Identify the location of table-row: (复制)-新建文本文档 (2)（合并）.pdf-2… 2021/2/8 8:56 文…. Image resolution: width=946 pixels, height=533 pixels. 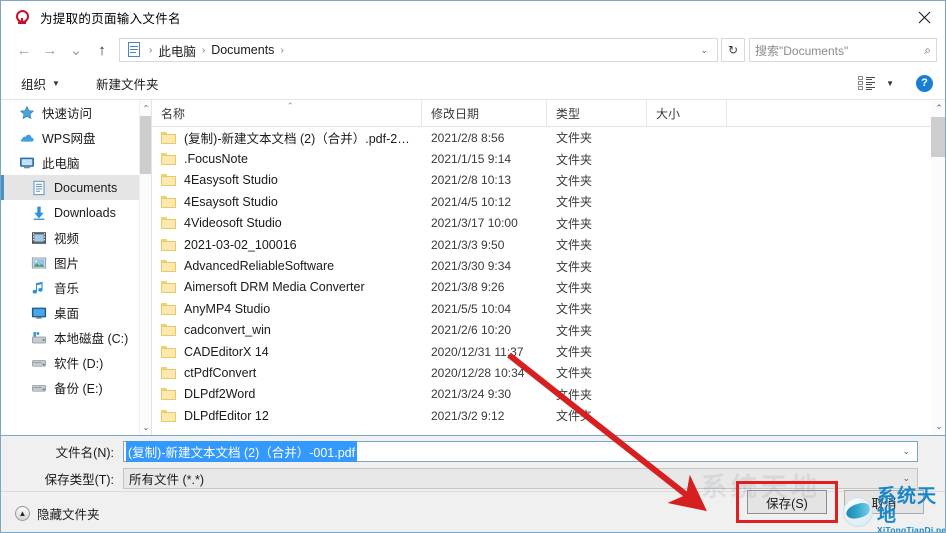
(548, 137).